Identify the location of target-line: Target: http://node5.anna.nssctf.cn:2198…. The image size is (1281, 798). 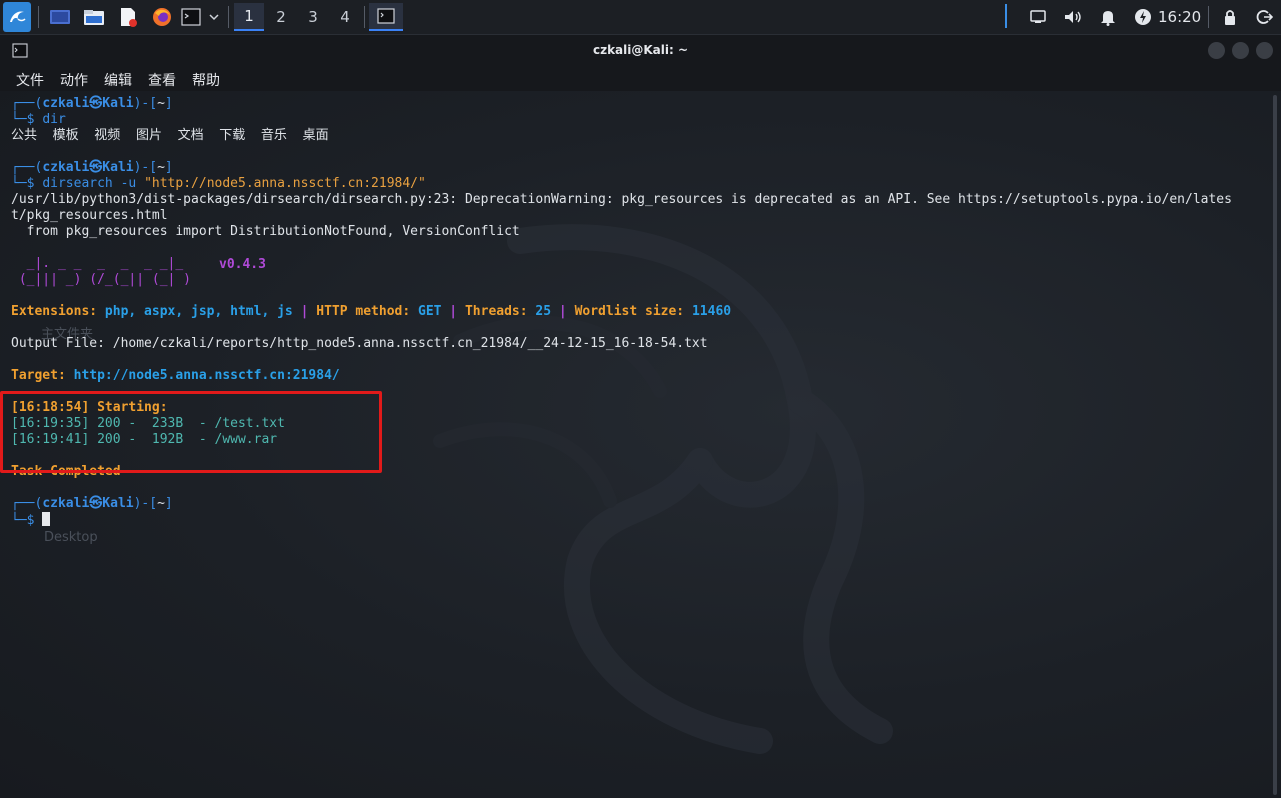
(175, 375).